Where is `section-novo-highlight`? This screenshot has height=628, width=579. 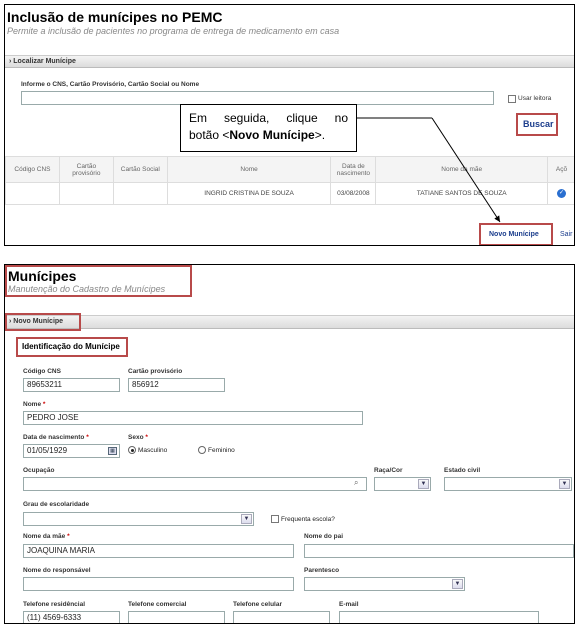 section-novo-highlight is located at coordinates (43, 322).